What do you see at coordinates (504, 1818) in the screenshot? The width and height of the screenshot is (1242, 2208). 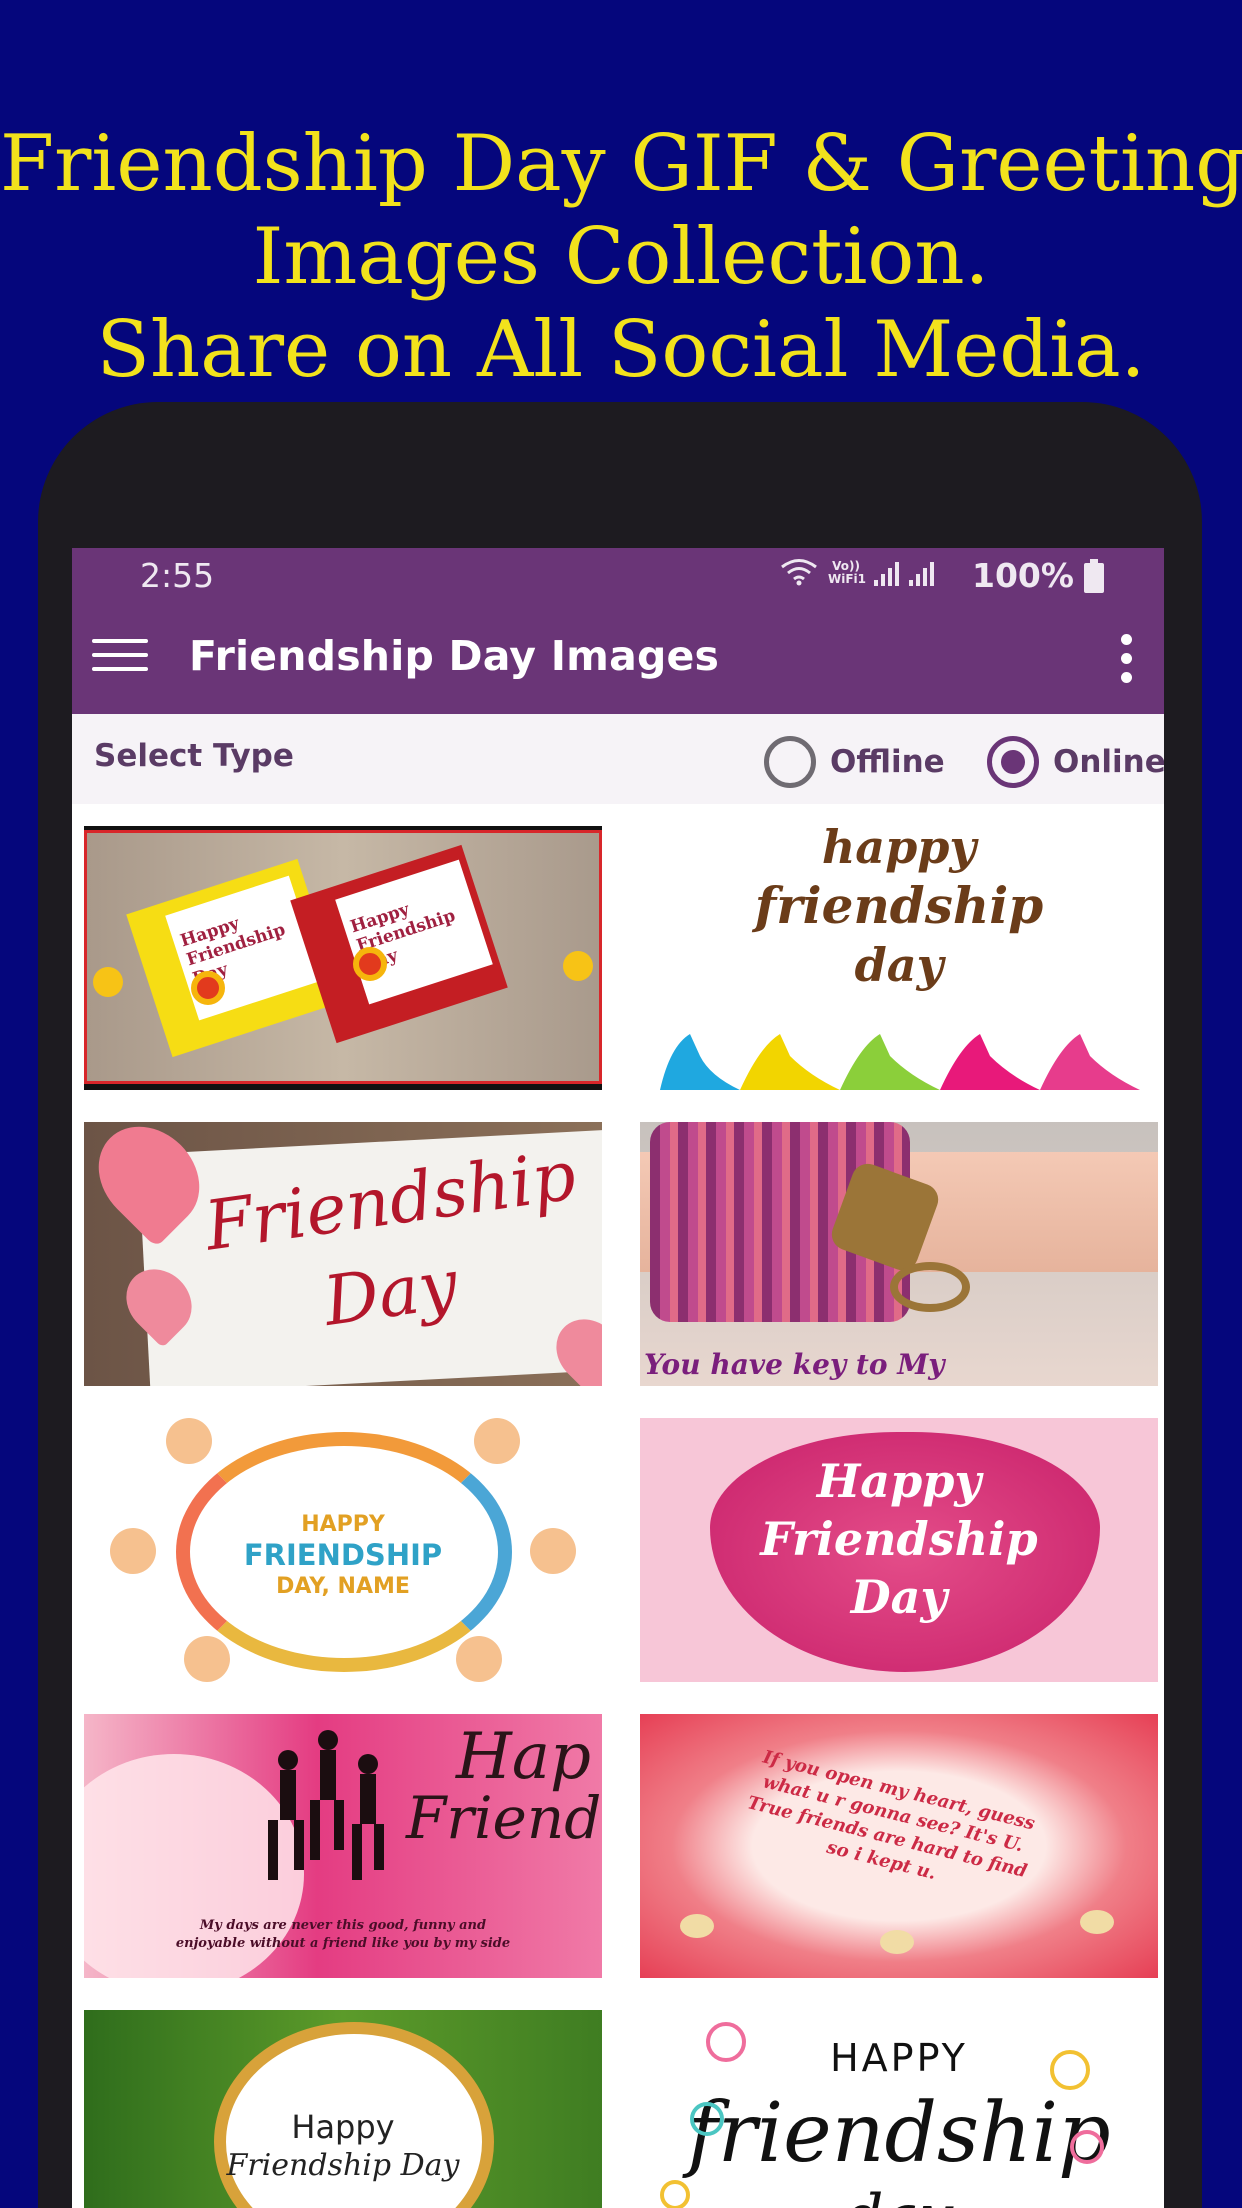 I see `image-caption-2: Friends` at bounding box center [504, 1818].